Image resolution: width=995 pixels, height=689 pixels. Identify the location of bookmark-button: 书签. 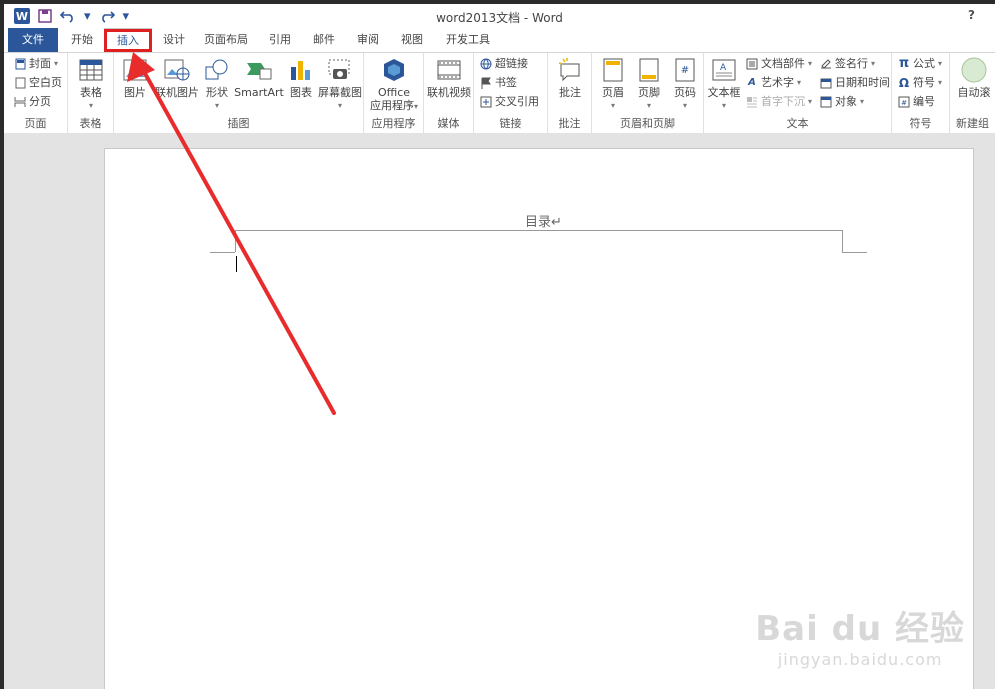
(498, 83).